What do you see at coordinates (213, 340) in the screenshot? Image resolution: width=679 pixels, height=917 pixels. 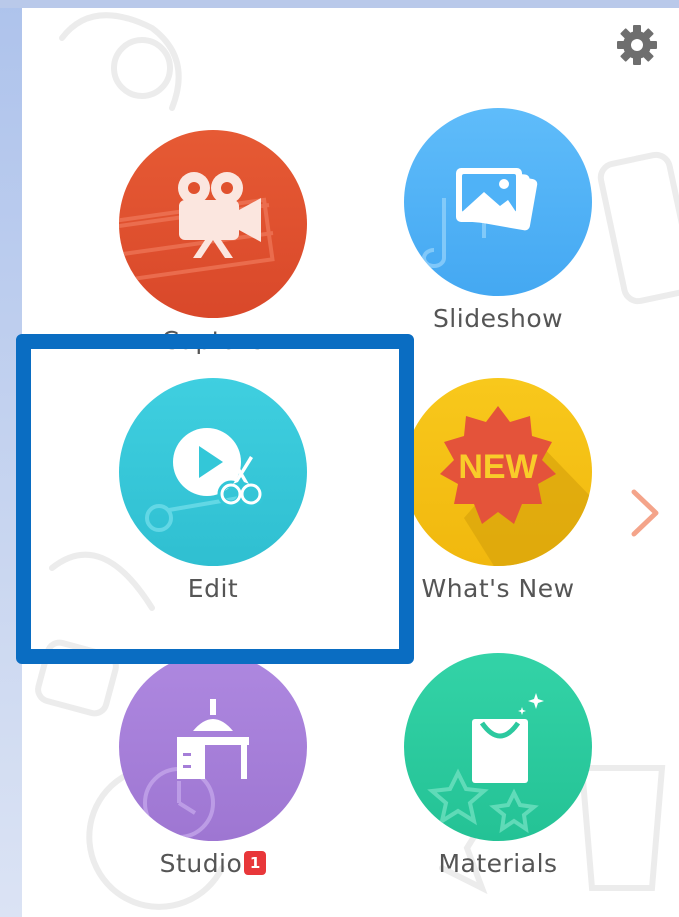 I see `capture-label: Capture` at bounding box center [213, 340].